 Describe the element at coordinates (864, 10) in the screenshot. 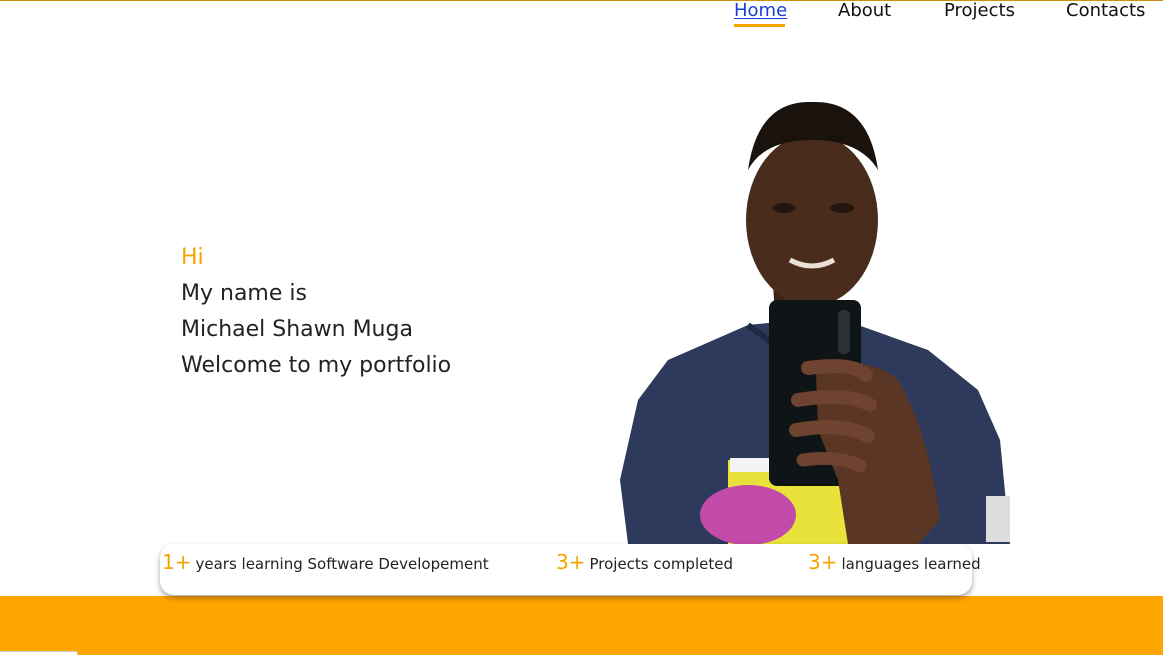

I see `nav-about-link: About` at that location.